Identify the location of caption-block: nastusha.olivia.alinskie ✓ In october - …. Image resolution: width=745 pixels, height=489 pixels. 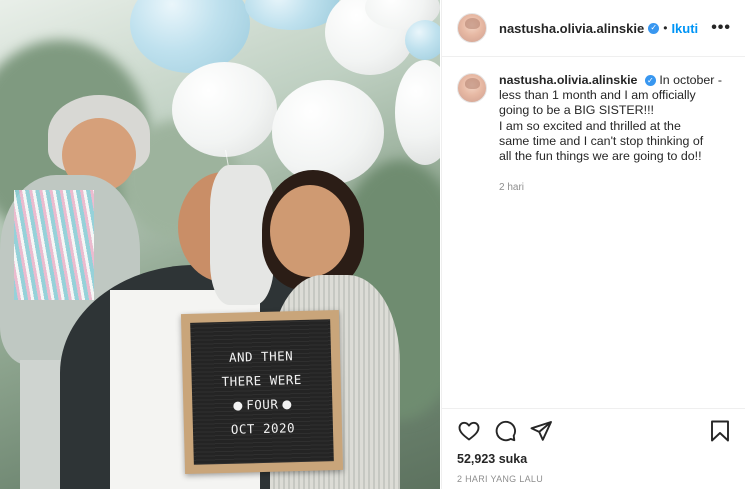
(593, 110).